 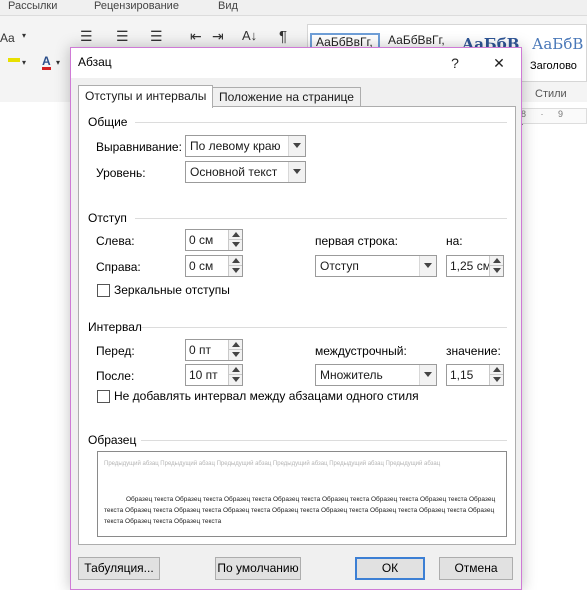 I want to click on ok-button: ОК, so click(x=390, y=568).